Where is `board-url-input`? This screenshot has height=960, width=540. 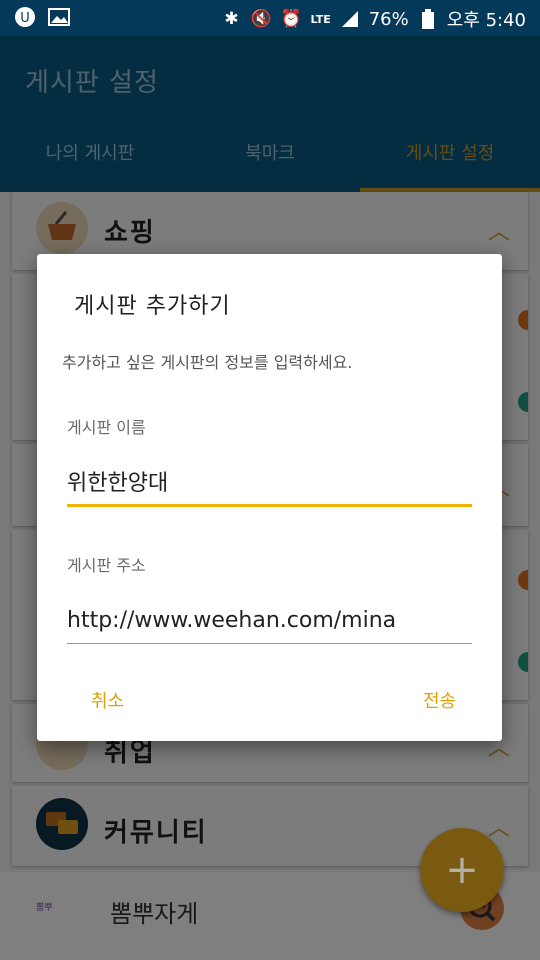 board-url-input is located at coordinates (269, 623).